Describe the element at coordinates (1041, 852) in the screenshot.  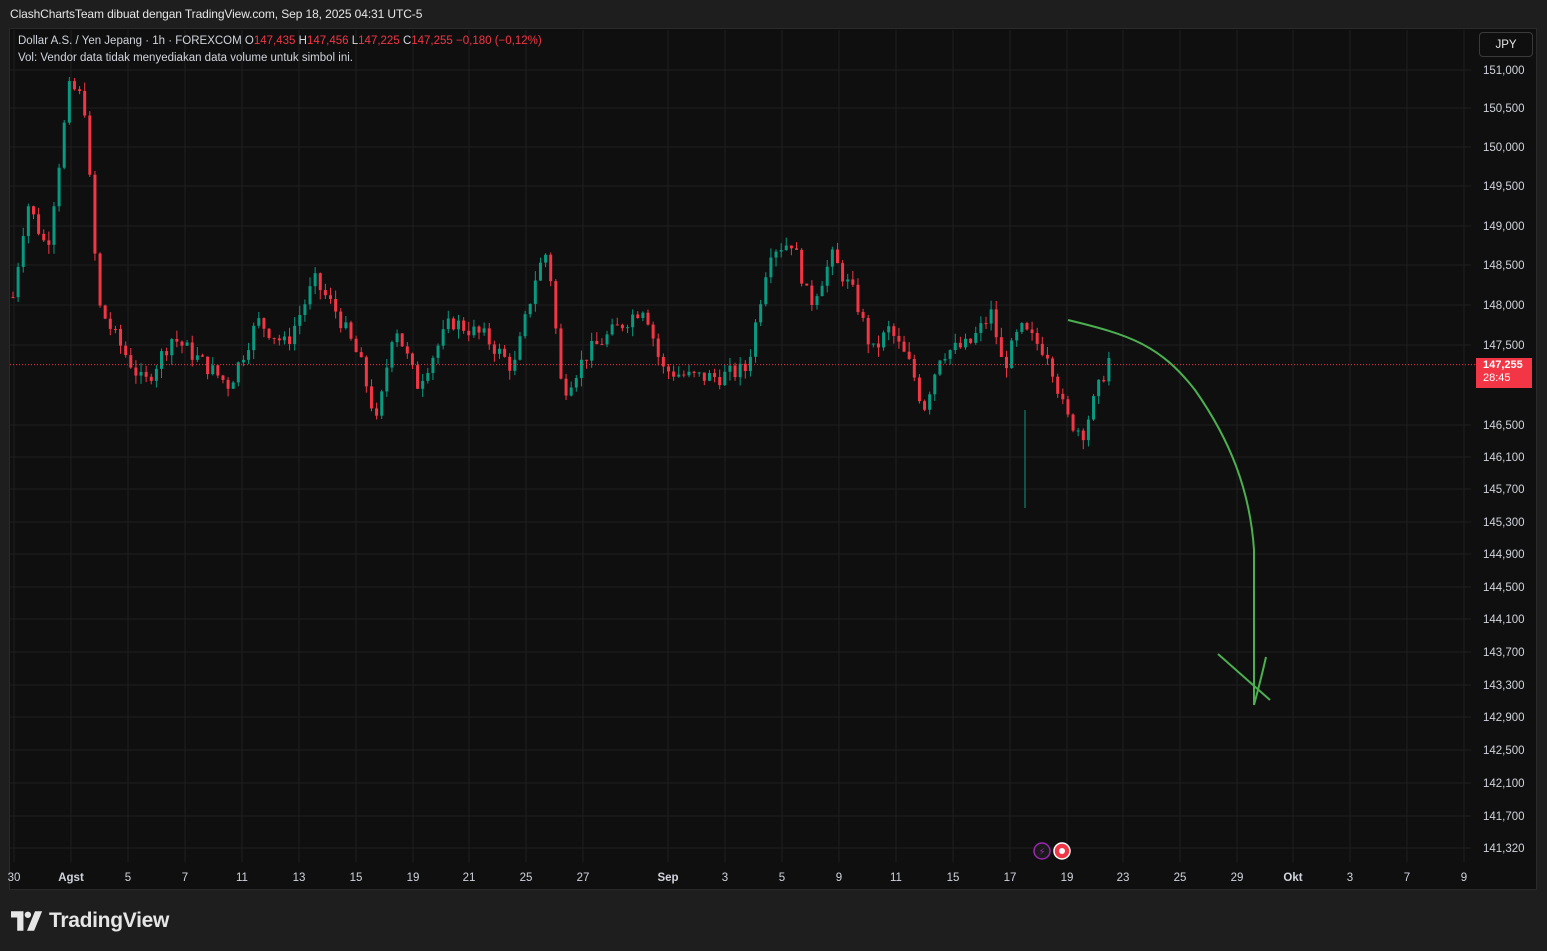
I see `lightning-glyph: ⚡` at that location.